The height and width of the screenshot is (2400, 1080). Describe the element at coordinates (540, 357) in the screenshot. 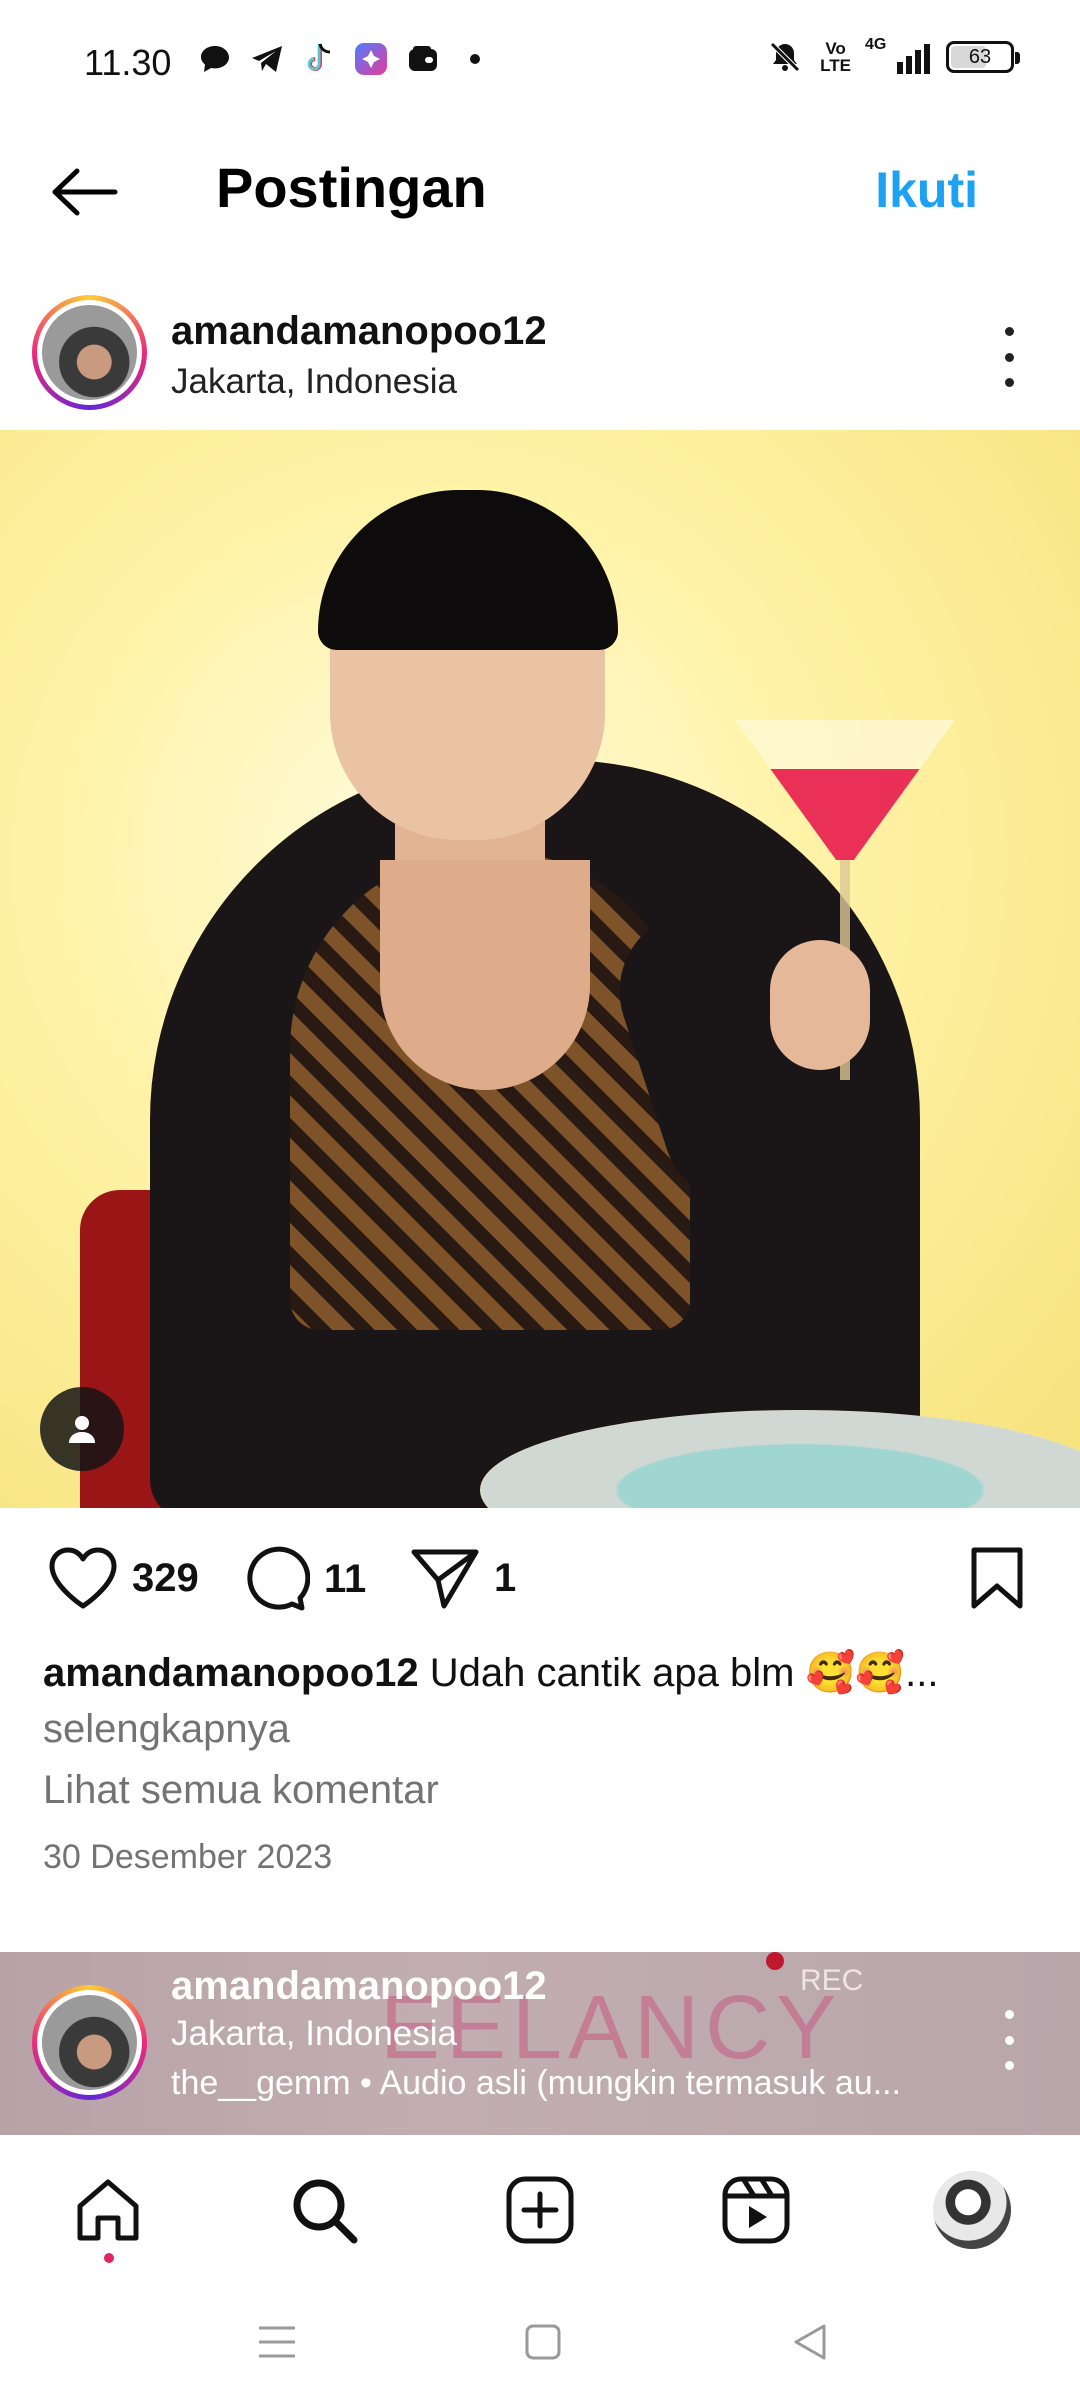

I see `post-header: amandamanopoo12 Jakarta, Indonesia` at that location.